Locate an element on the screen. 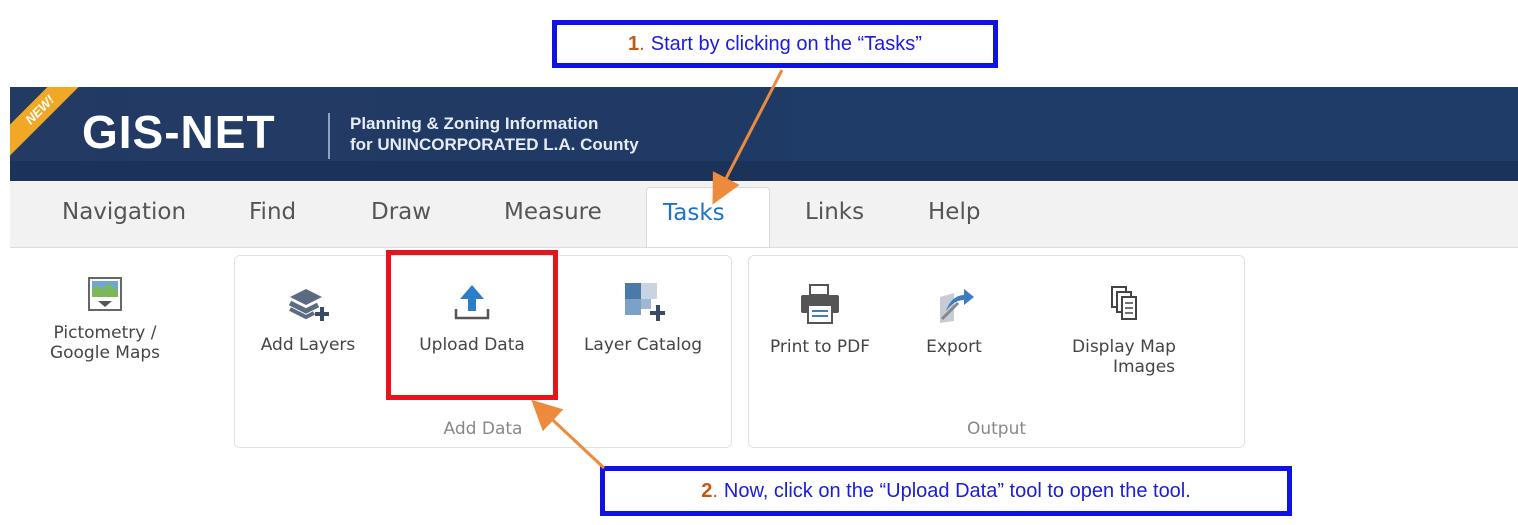 The width and height of the screenshot is (1518, 525). arrow-to-upload-data is located at coordinates (568, 434).